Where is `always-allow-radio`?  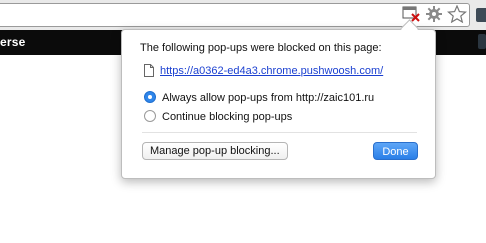
always-allow-radio is located at coordinates (150, 97).